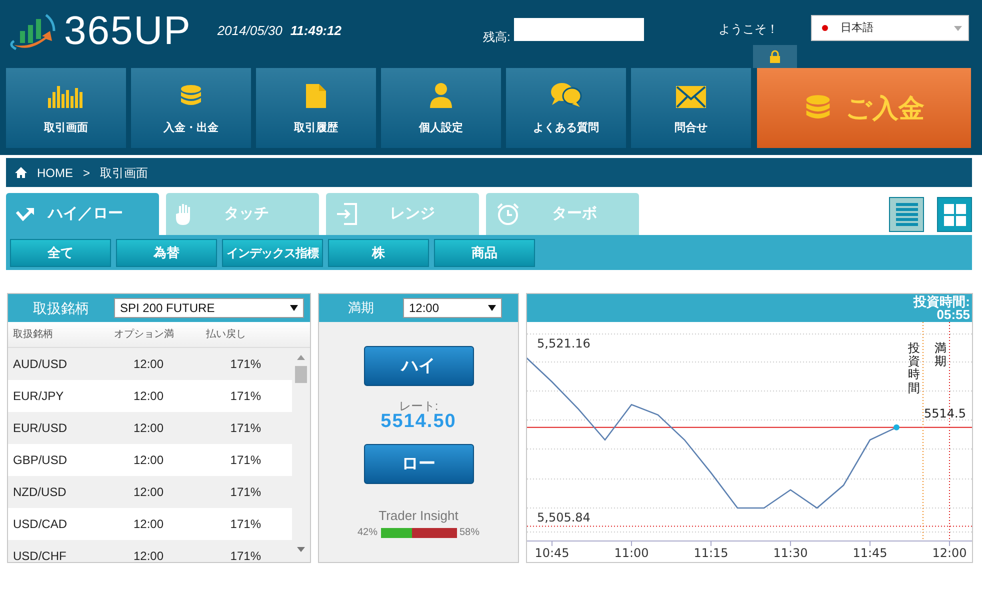  What do you see at coordinates (890, 28) in the screenshot?
I see `language-select: 日本語` at bounding box center [890, 28].